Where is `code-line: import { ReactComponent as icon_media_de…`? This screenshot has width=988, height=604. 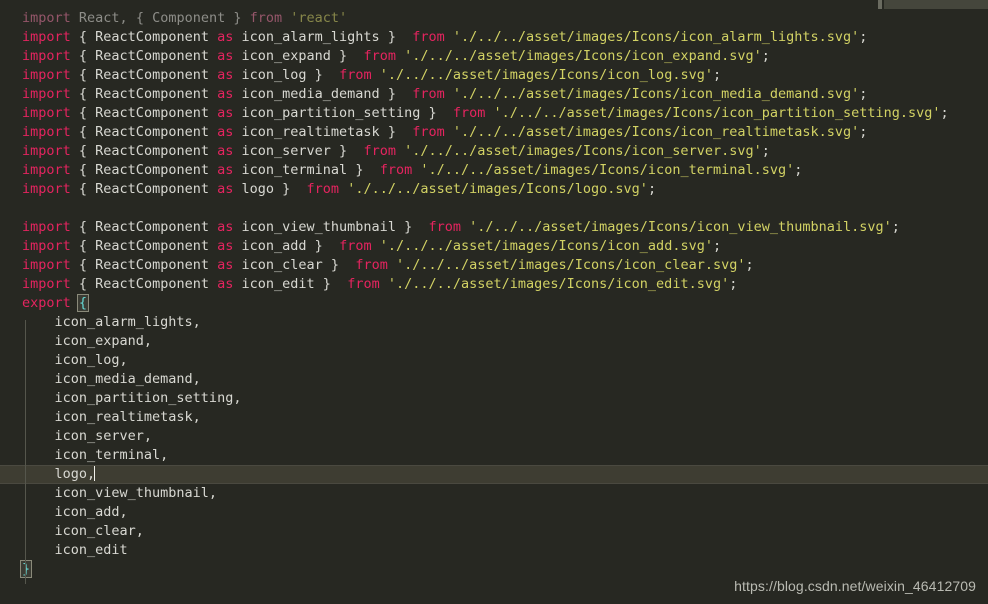 code-line: import { ReactComponent as icon_media_de… is located at coordinates (494, 94).